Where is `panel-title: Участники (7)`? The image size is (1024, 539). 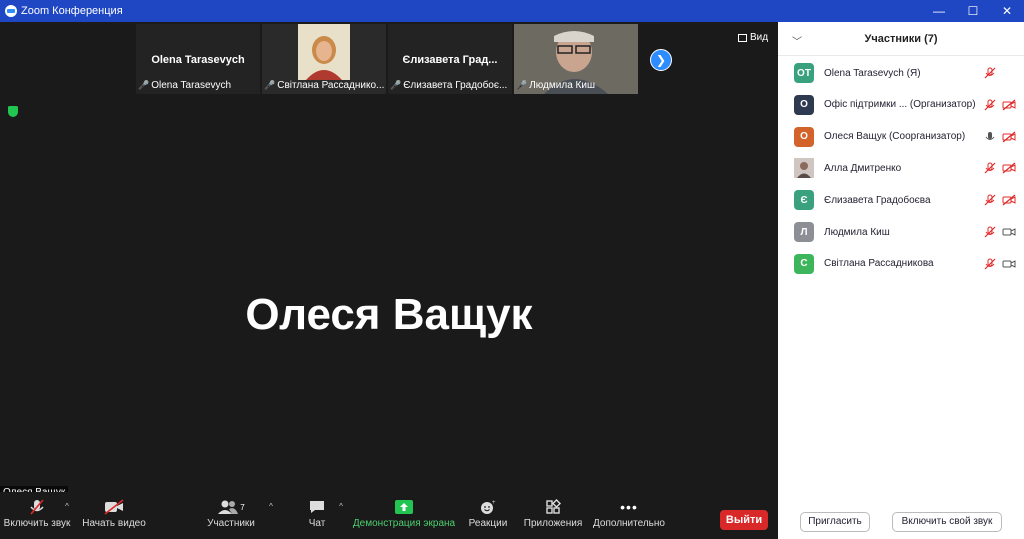 panel-title: Участники (7) is located at coordinates (901, 39).